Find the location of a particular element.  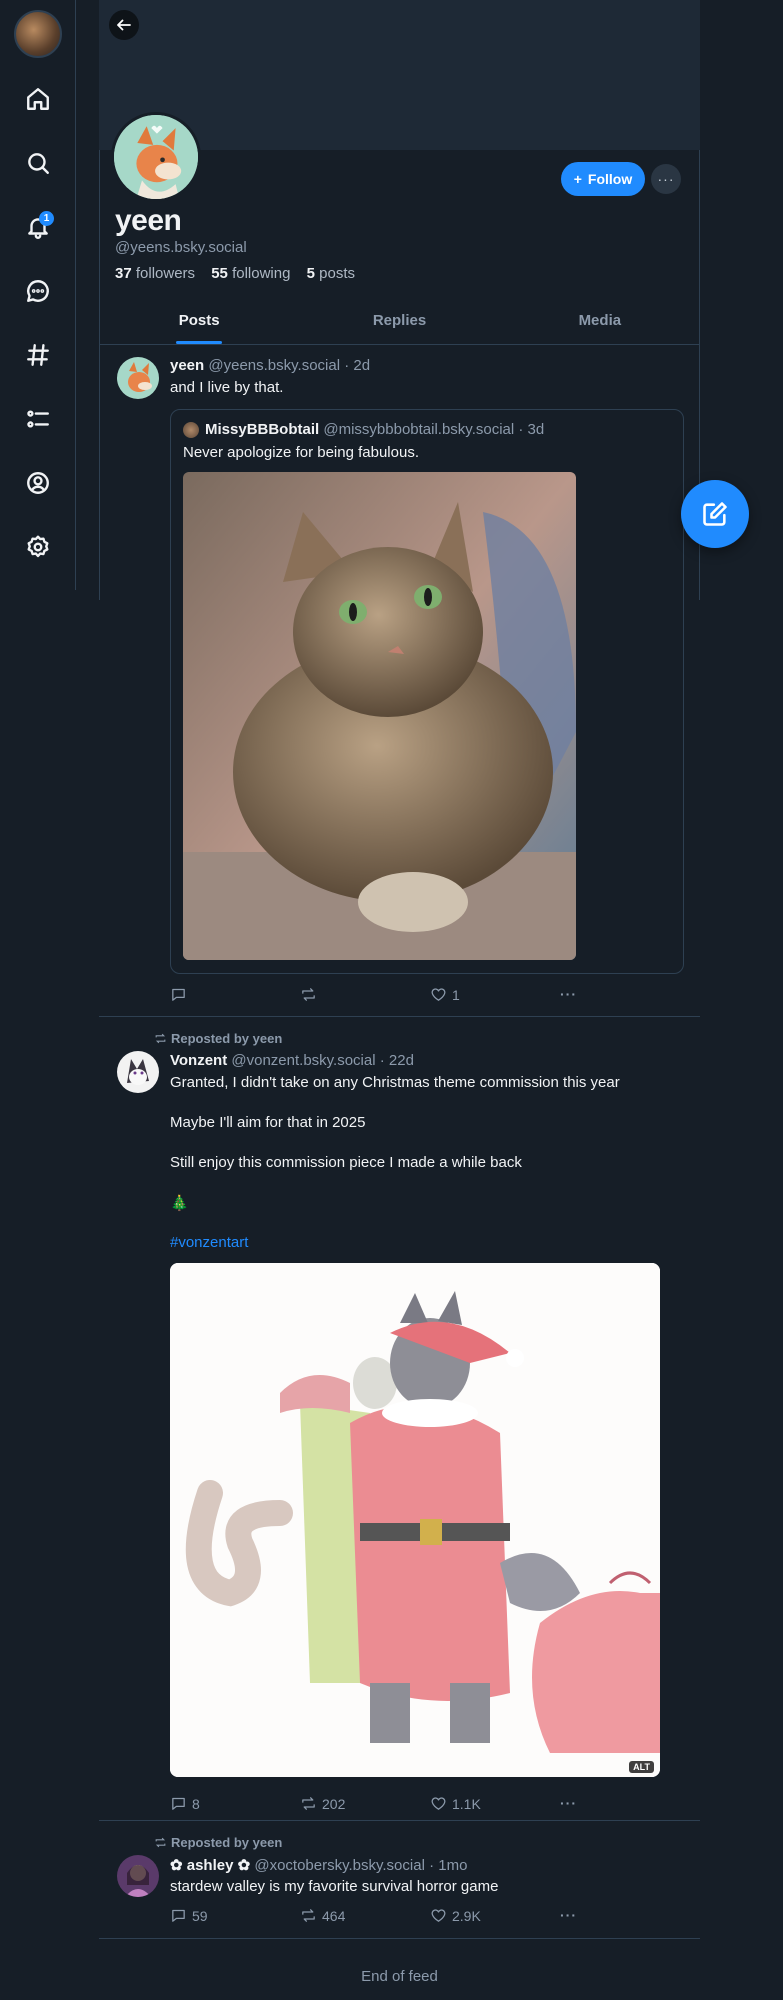

post-author-handle: @vonzent.bsky.social is located at coordinates (303, 1060).